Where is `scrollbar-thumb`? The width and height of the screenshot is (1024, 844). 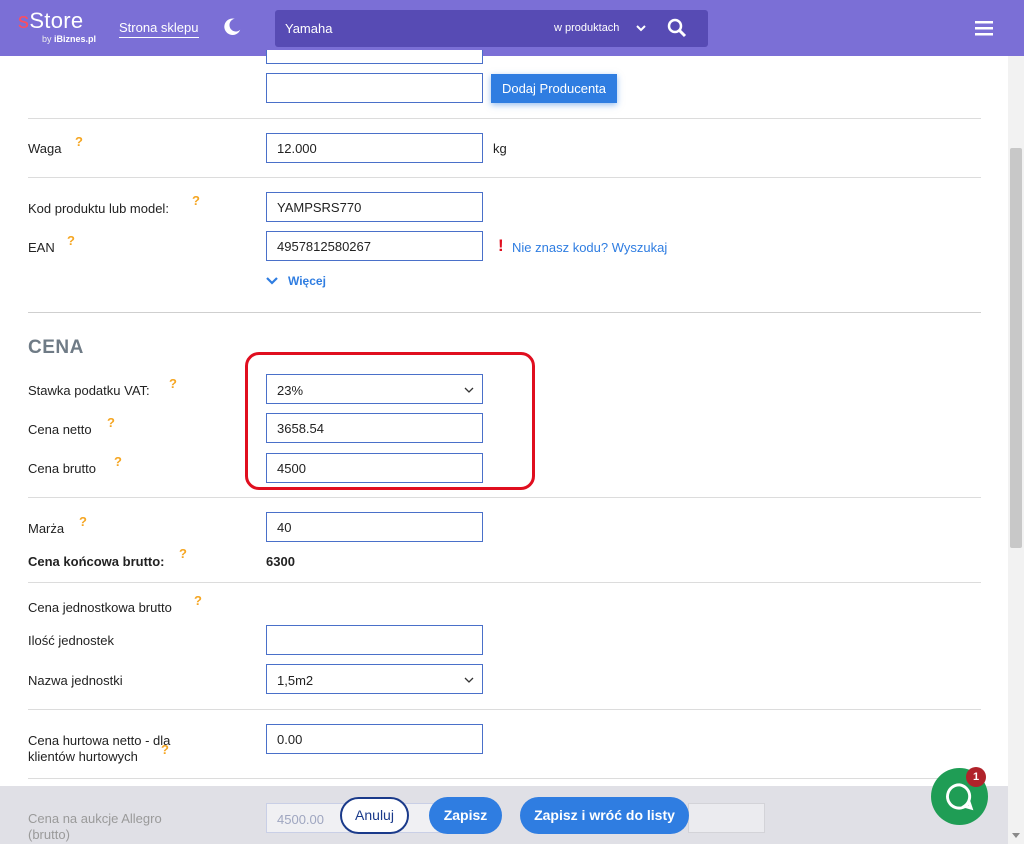
scrollbar-thumb is located at coordinates (1016, 348).